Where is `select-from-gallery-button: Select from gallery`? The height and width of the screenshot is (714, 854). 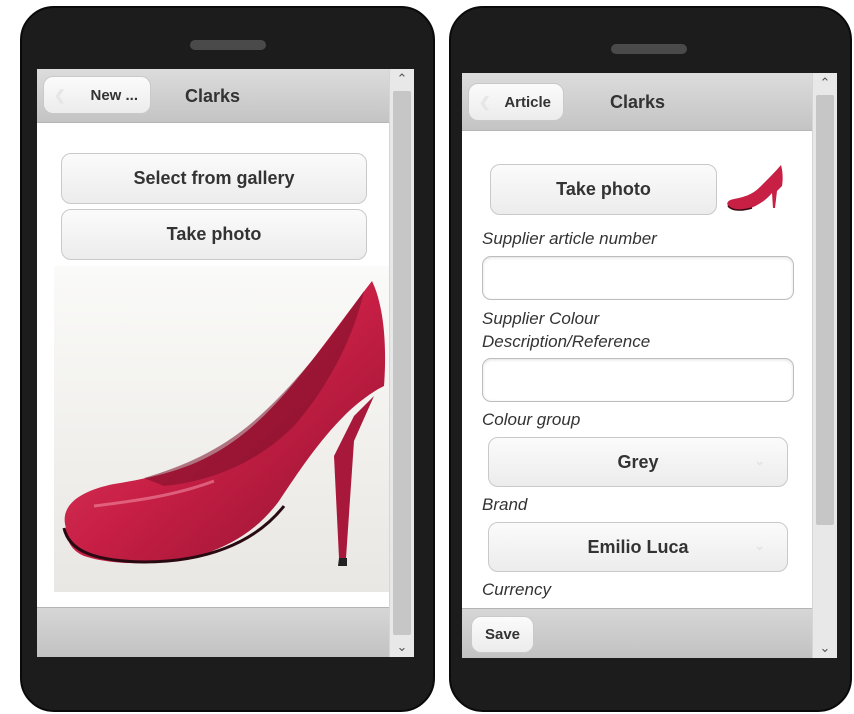 select-from-gallery-button: Select from gallery is located at coordinates (214, 178).